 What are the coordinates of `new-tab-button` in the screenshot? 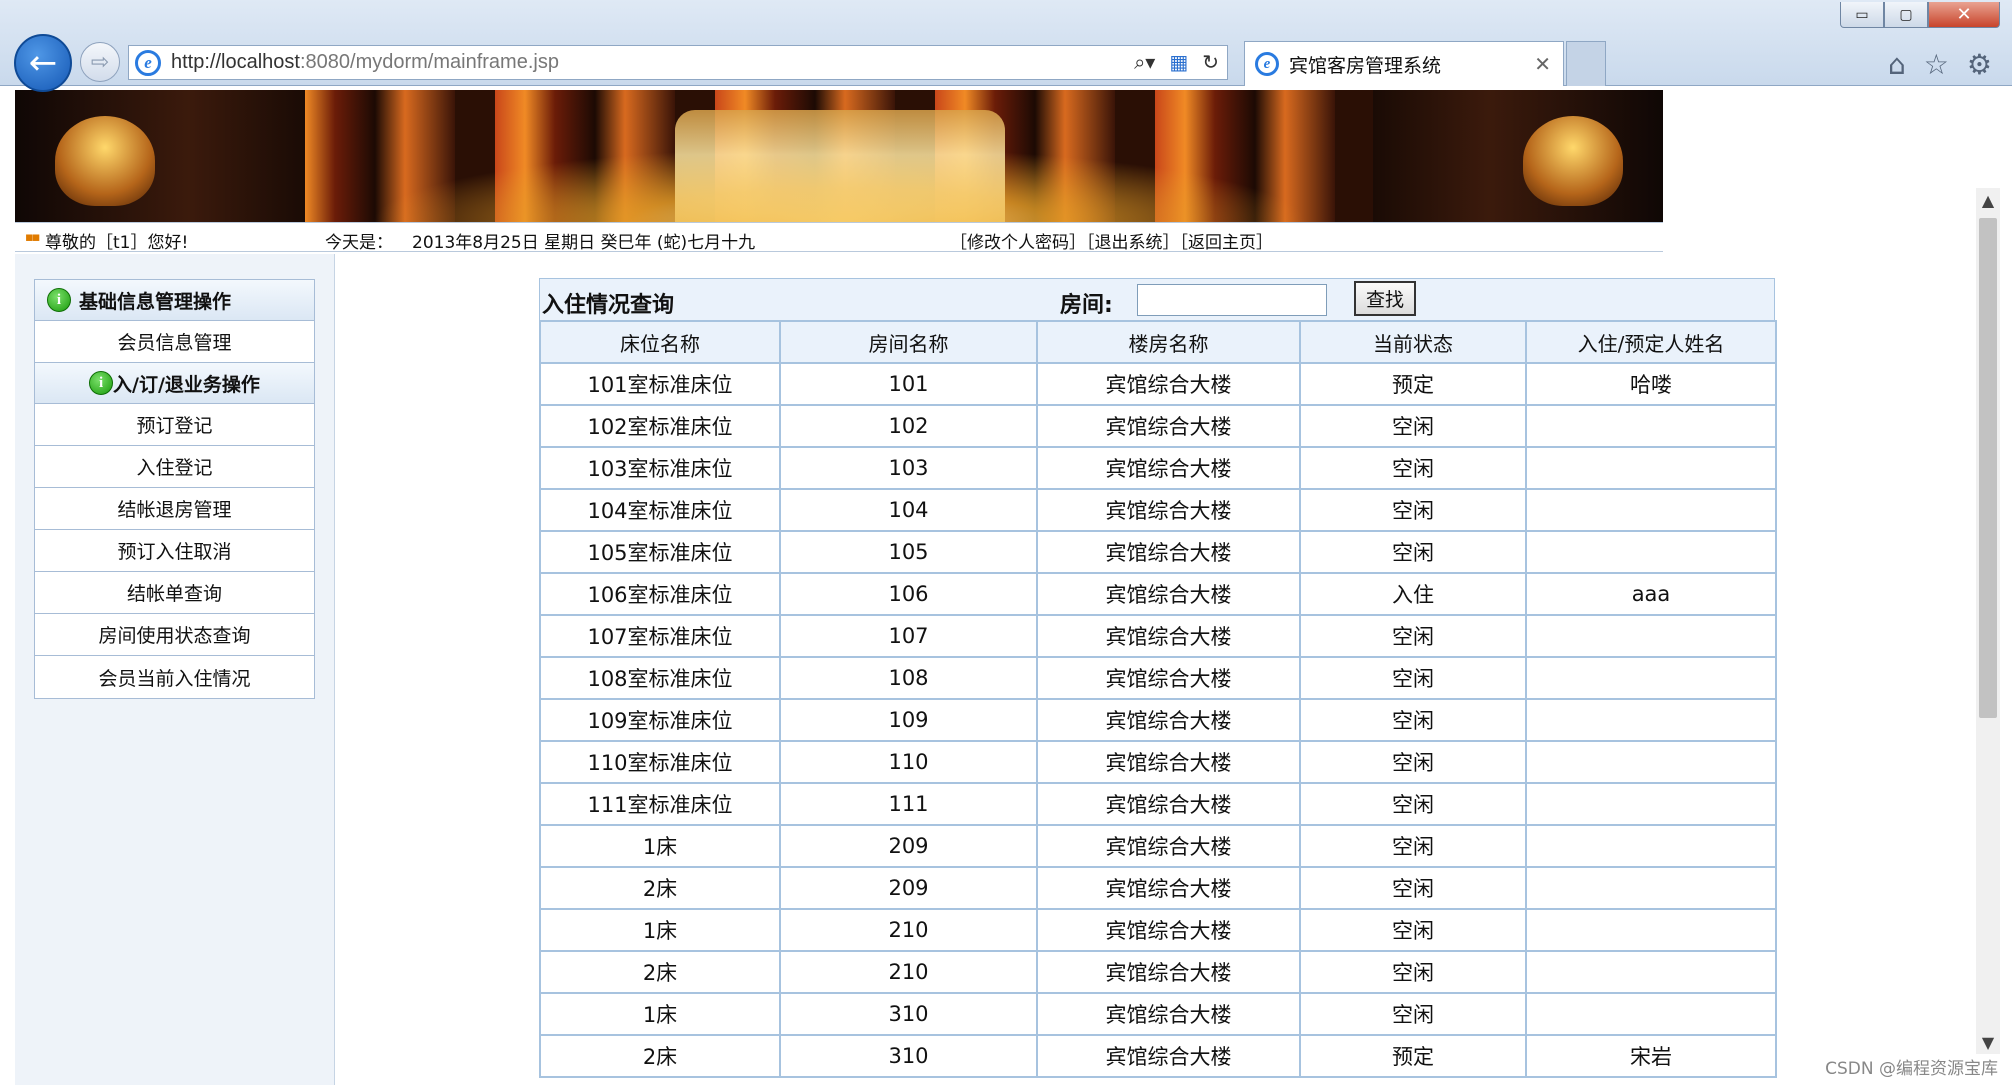 It's located at (1586, 63).